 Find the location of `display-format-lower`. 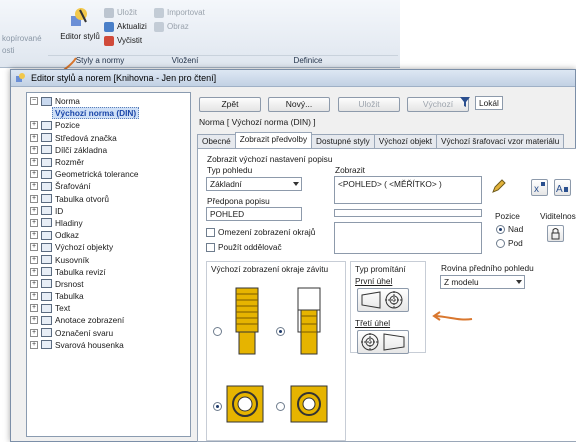

display-format-lower is located at coordinates (408, 238).